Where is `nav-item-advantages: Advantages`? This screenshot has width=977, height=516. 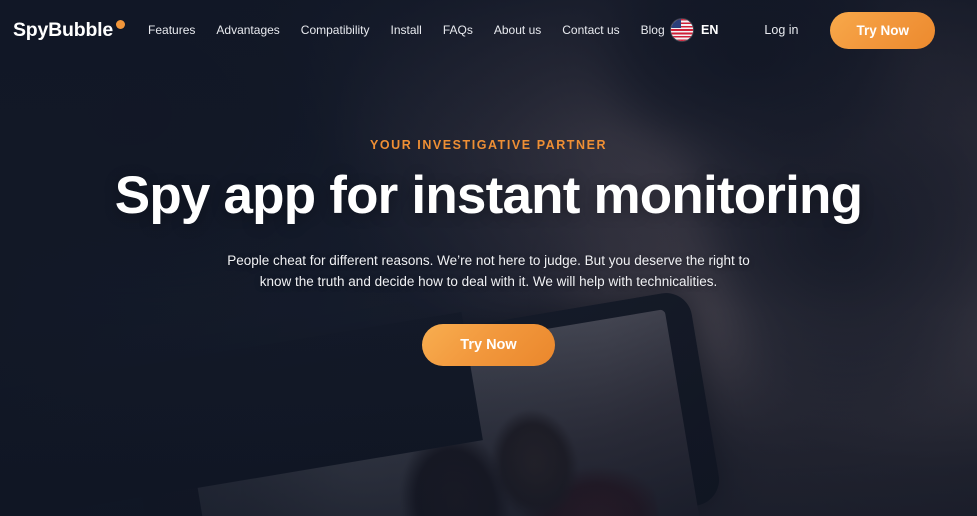
nav-item-advantages: Advantages is located at coordinates (247, 30).